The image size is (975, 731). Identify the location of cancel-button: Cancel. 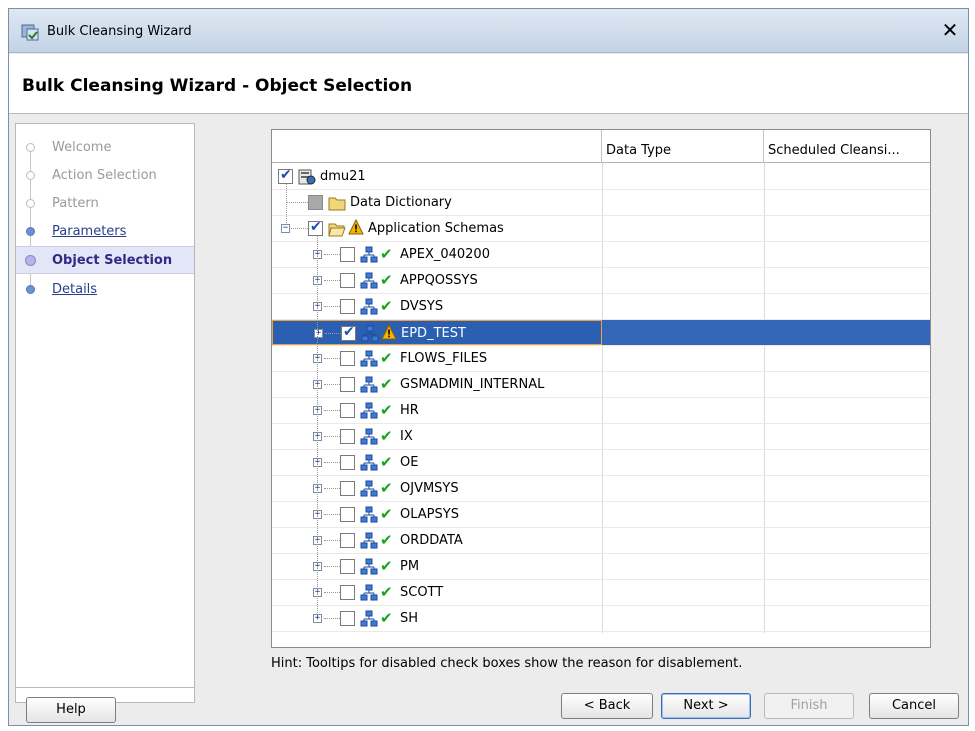
(914, 706).